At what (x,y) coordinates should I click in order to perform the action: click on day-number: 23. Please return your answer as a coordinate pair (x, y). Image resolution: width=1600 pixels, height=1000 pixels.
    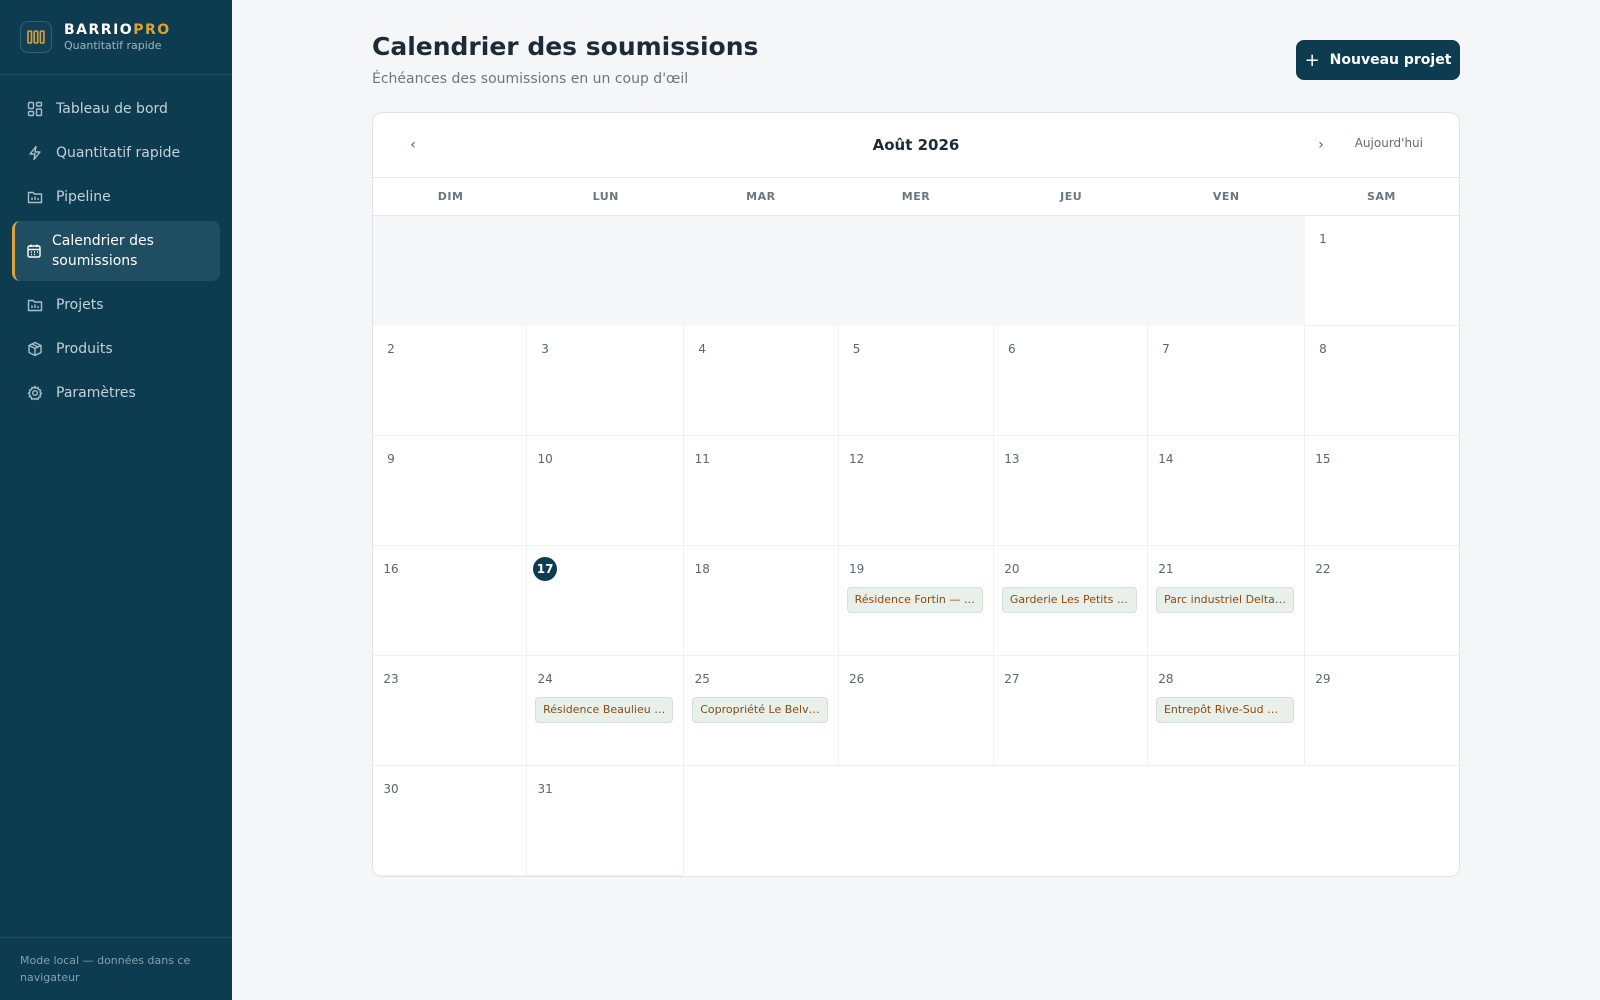
    Looking at the image, I should click on (391, 679).